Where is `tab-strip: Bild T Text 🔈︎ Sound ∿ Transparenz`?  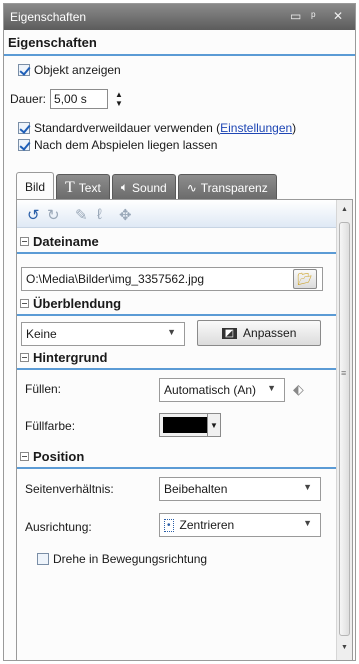 tab-strip: Bild T Text 🔈︎ Sound ∿ Transparenz is located at coordinates (147, 186).